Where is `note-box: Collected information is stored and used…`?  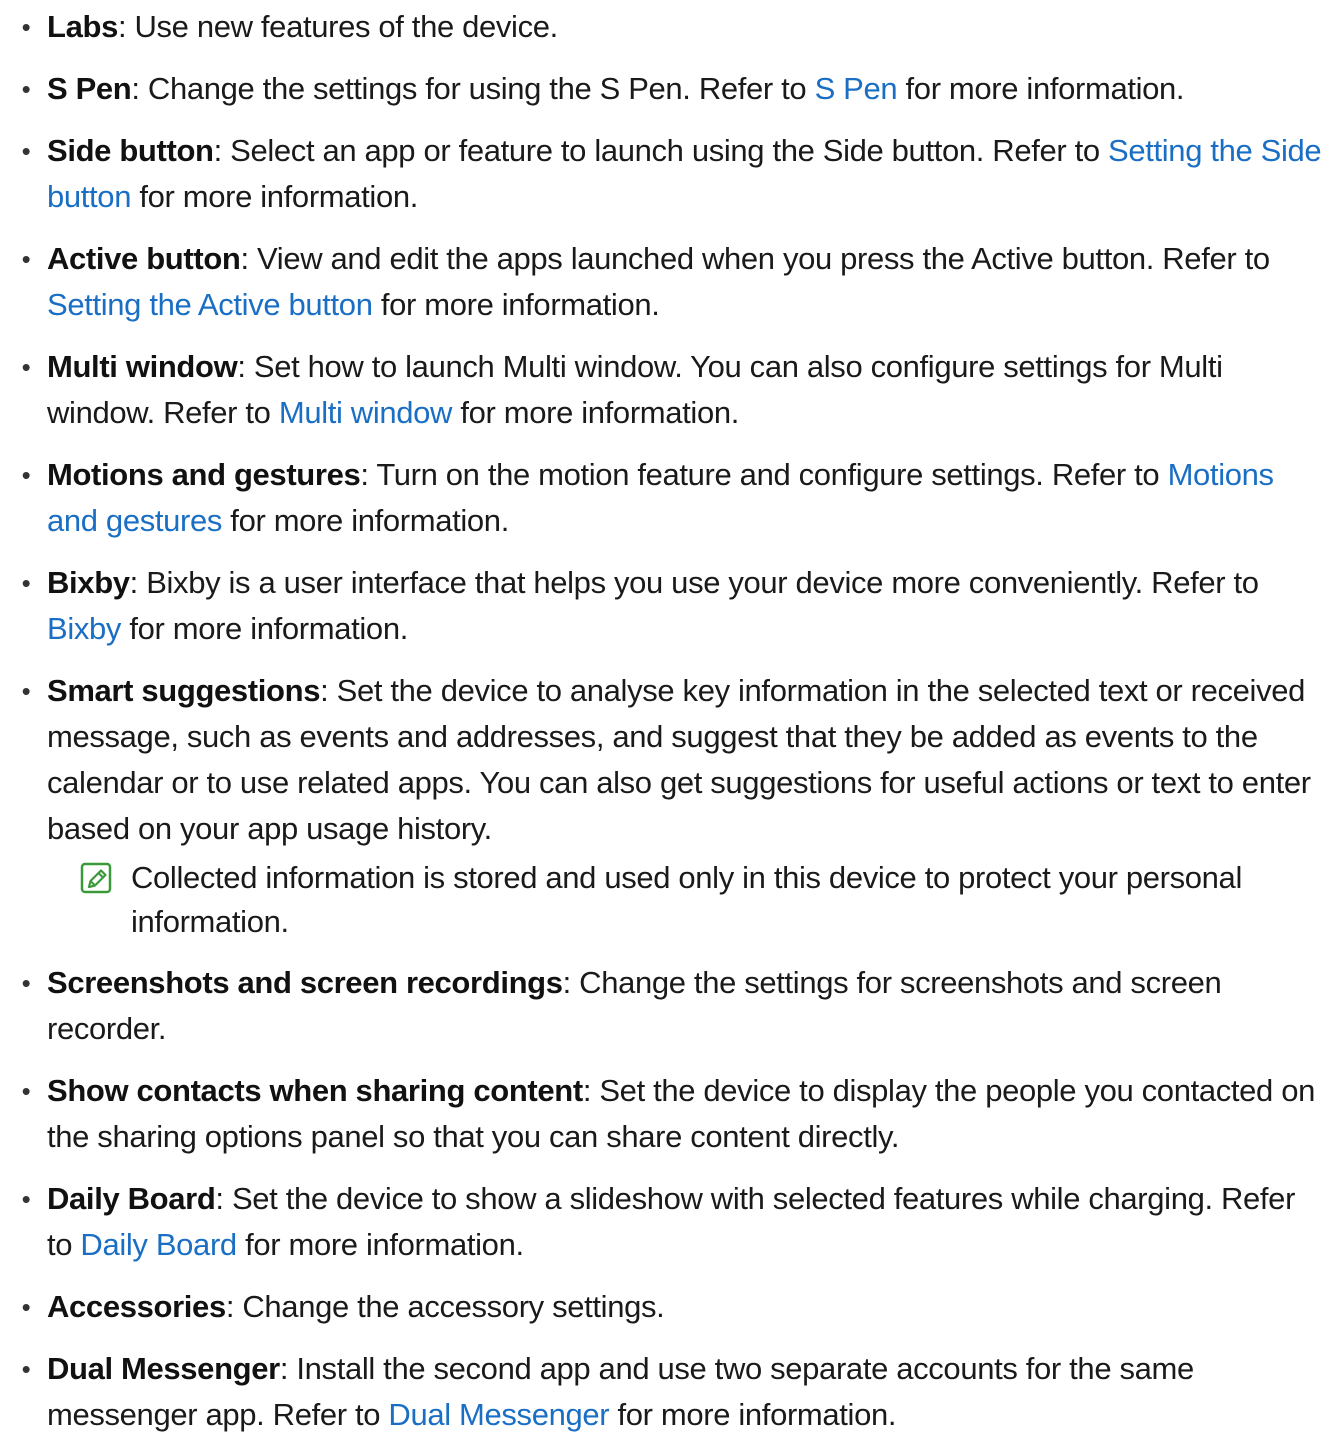 note-box: Collected information is stored and used… is located at coordinates (685, 900).